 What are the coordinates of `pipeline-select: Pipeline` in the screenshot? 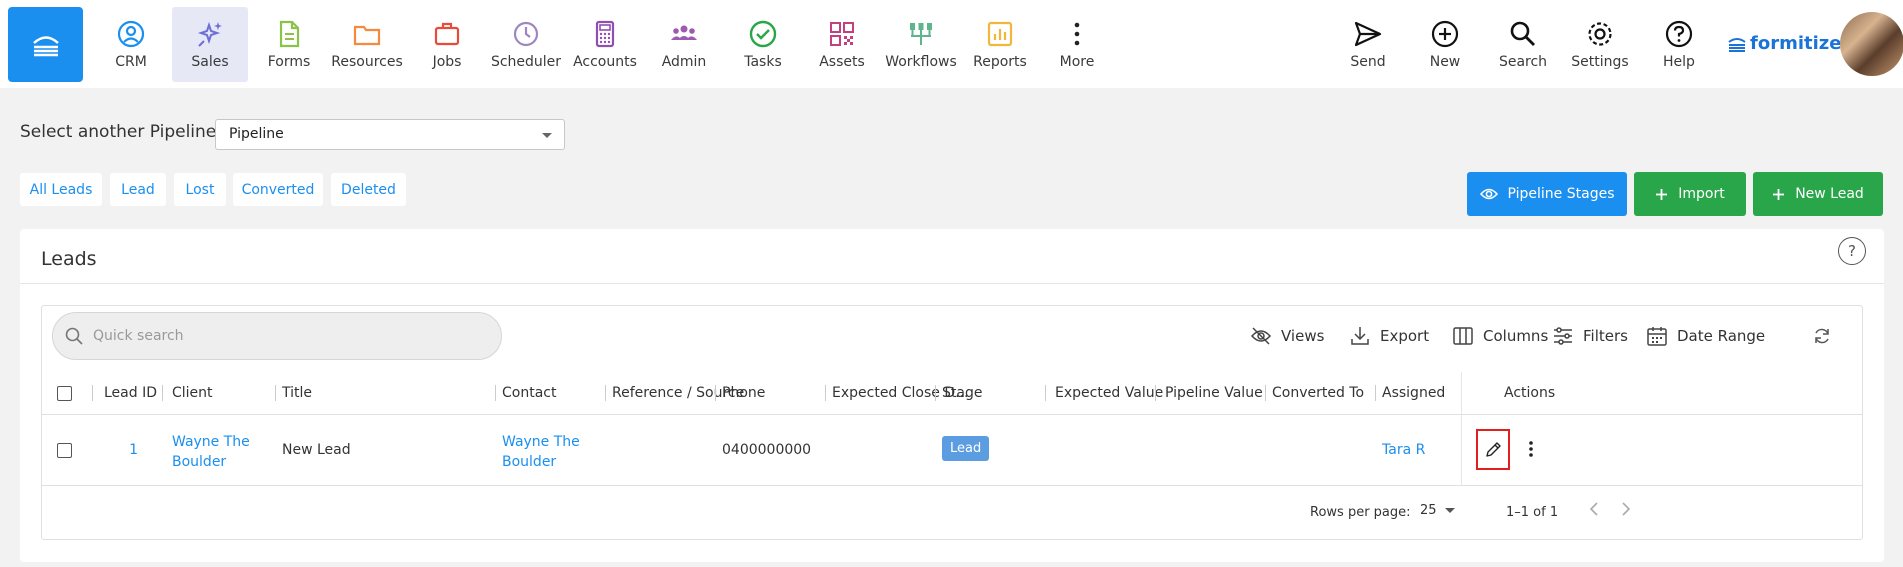 It's located at (390, 134).